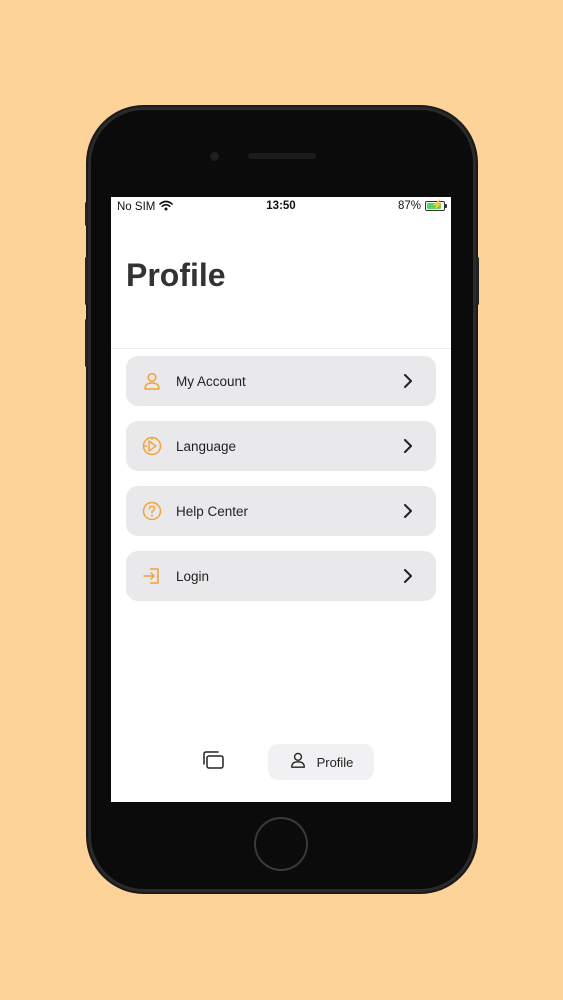 This screenshot has height=1000, width=563. What do you see at coordinates (152, 446) in the screenshot?
I see `language-globe-icon` at bounding box center [152, 446].